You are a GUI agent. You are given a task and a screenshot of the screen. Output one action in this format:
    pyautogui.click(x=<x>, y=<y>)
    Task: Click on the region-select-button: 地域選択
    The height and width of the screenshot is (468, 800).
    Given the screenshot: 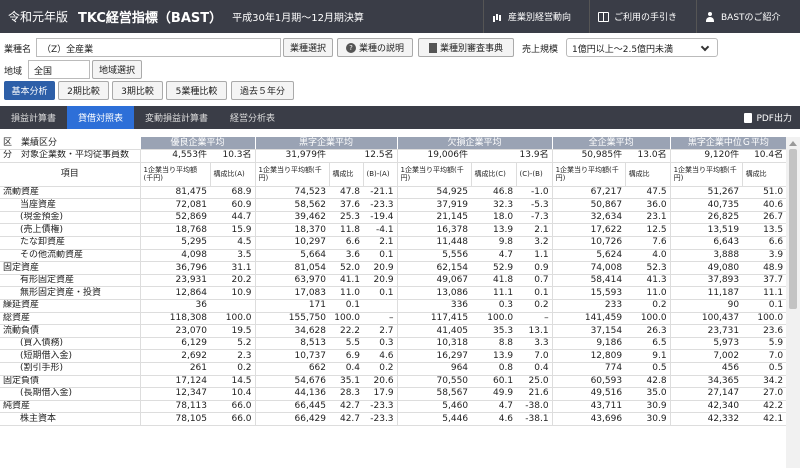 What is the action you would take?
    pyautogui.click(x=117, y=69)
    